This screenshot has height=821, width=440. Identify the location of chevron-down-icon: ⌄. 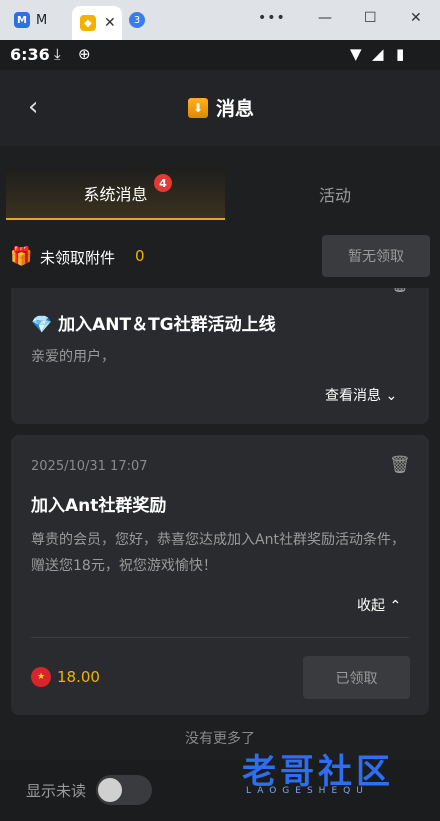
(391, 396).